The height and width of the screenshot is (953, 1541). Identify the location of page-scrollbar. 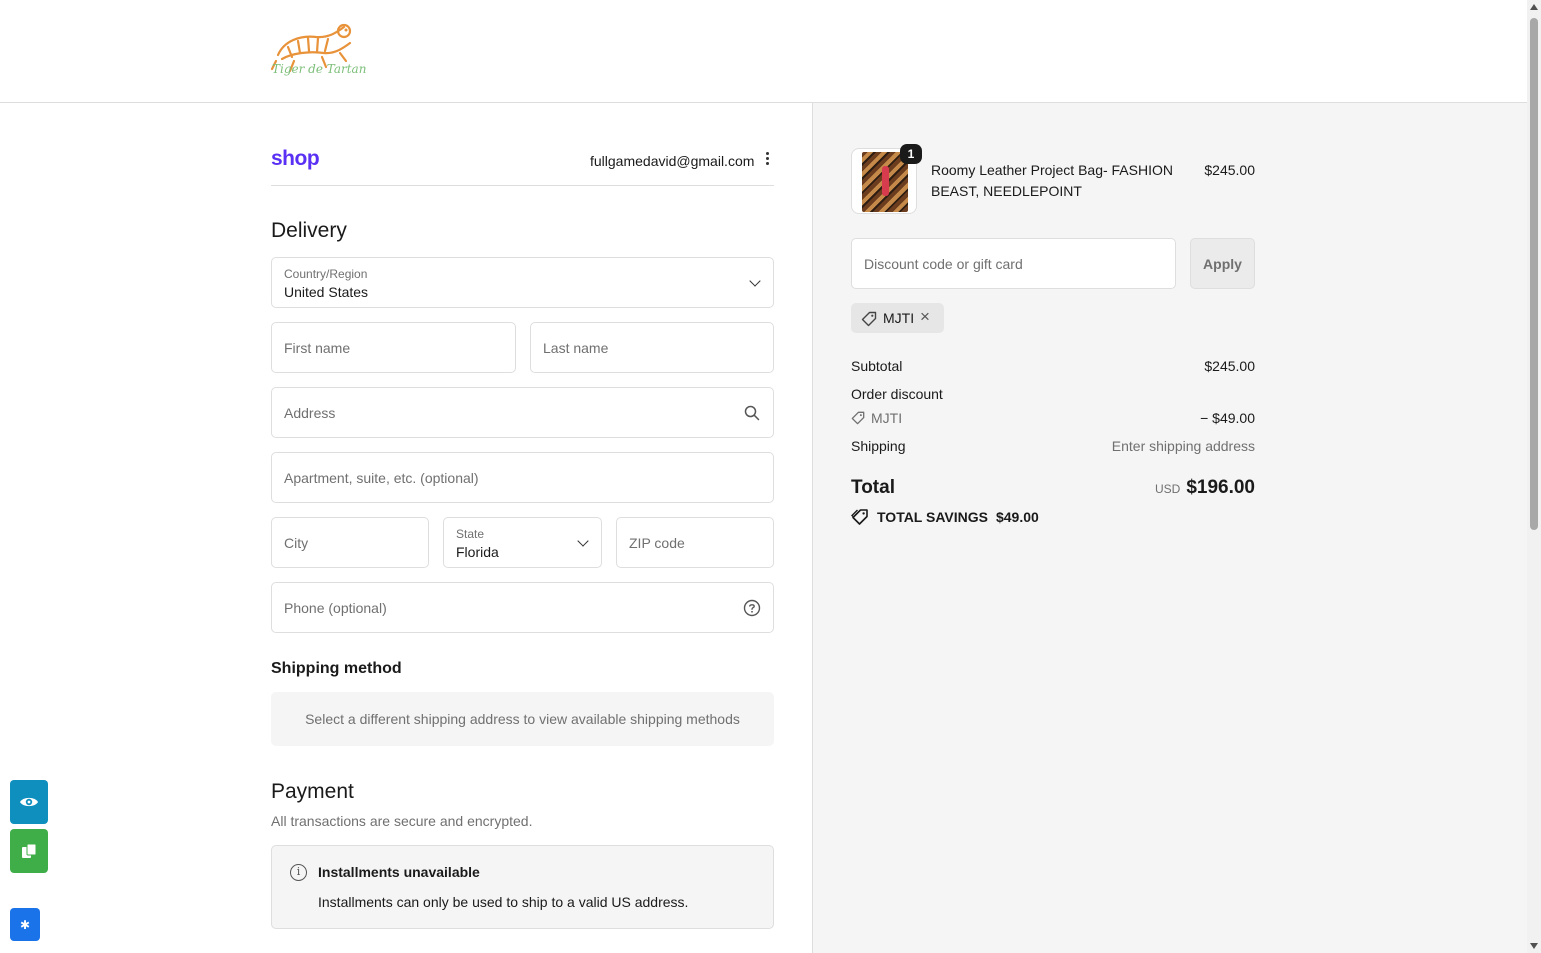
(1534, 476).